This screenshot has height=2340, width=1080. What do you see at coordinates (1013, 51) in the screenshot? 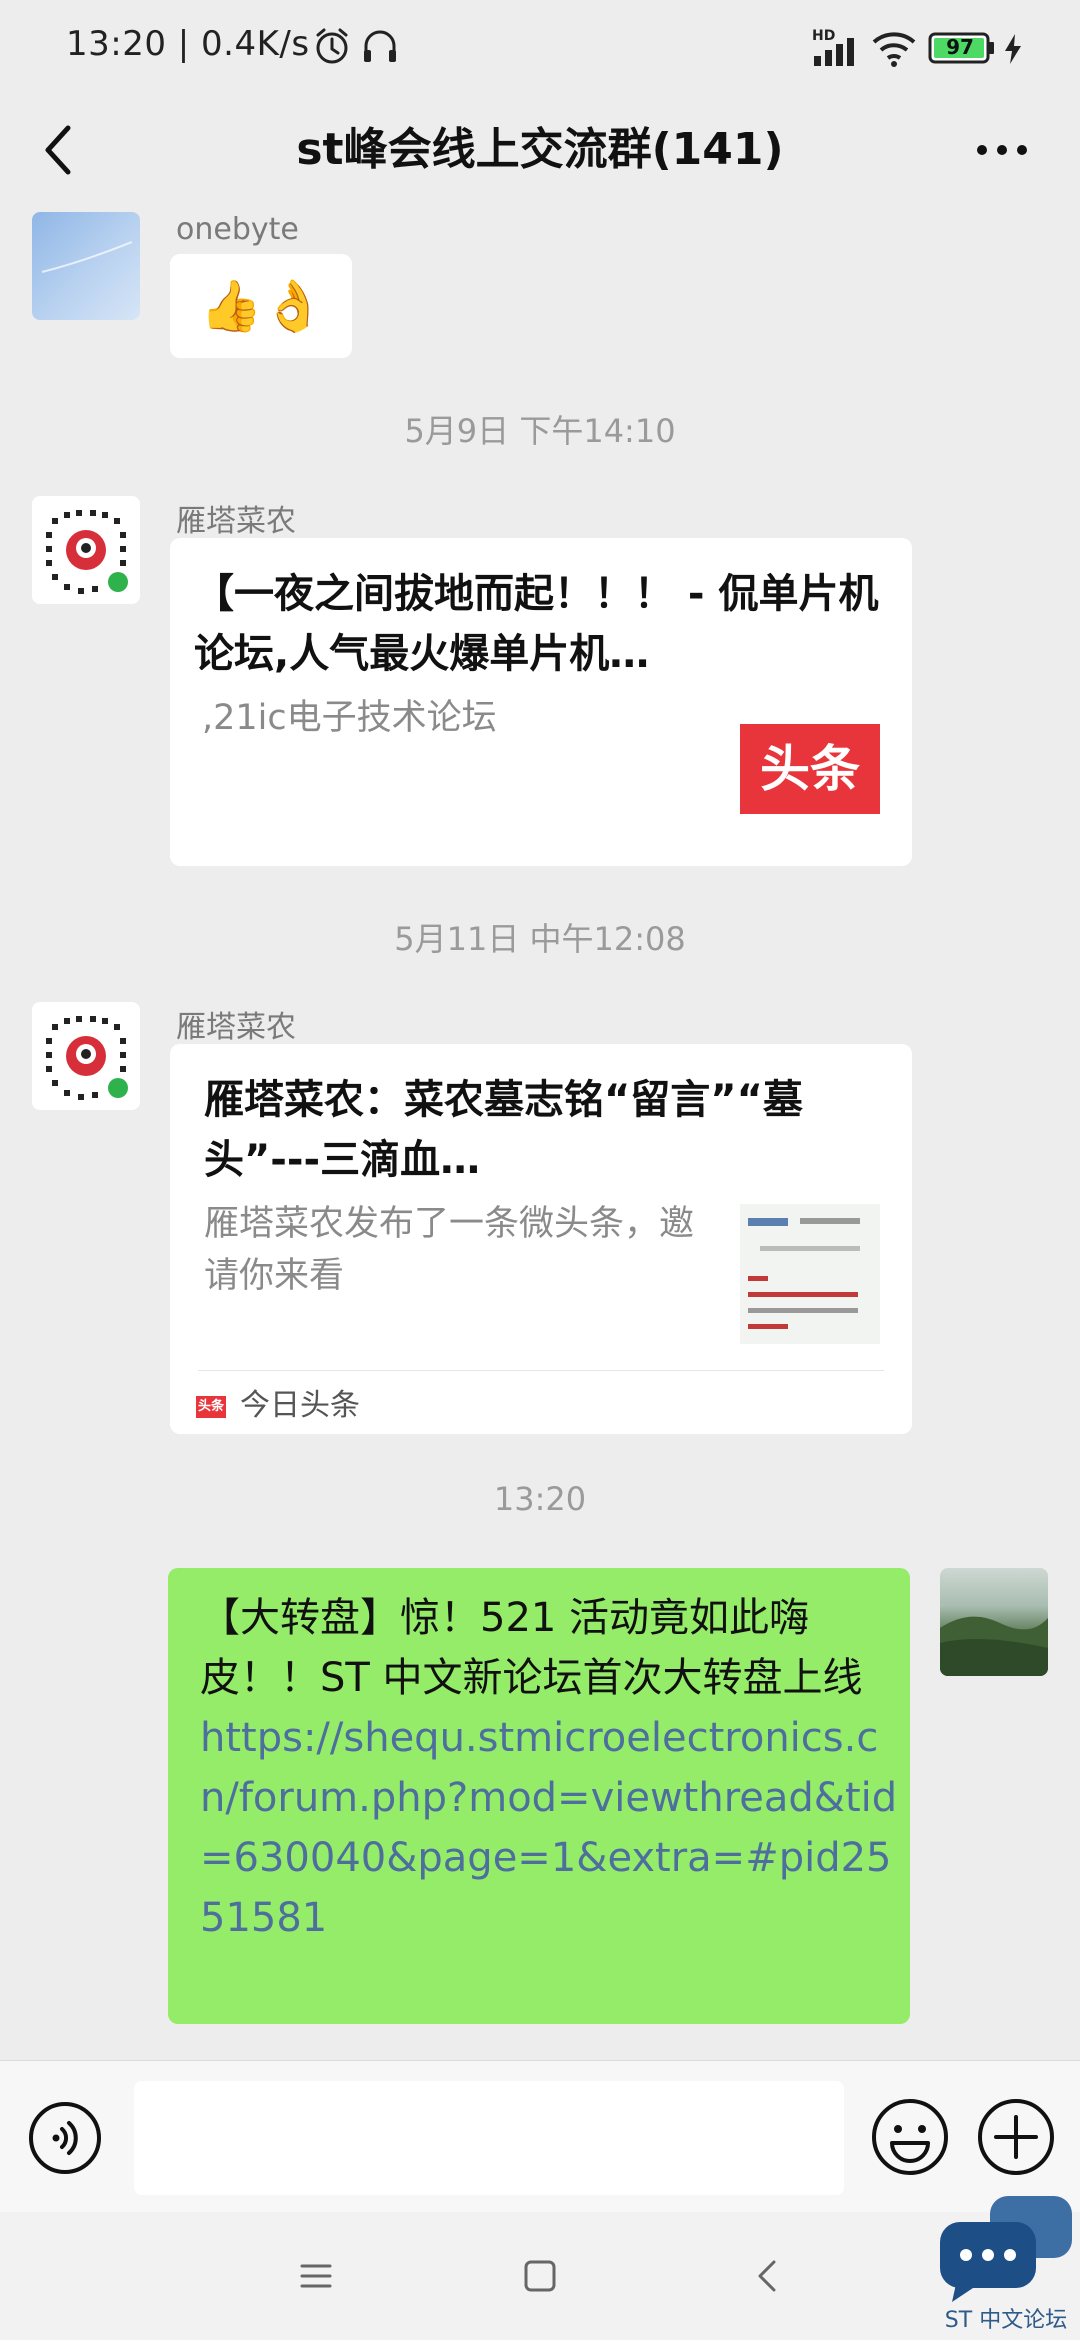
I see `charging-icon` at bounding box center [1013, 51].